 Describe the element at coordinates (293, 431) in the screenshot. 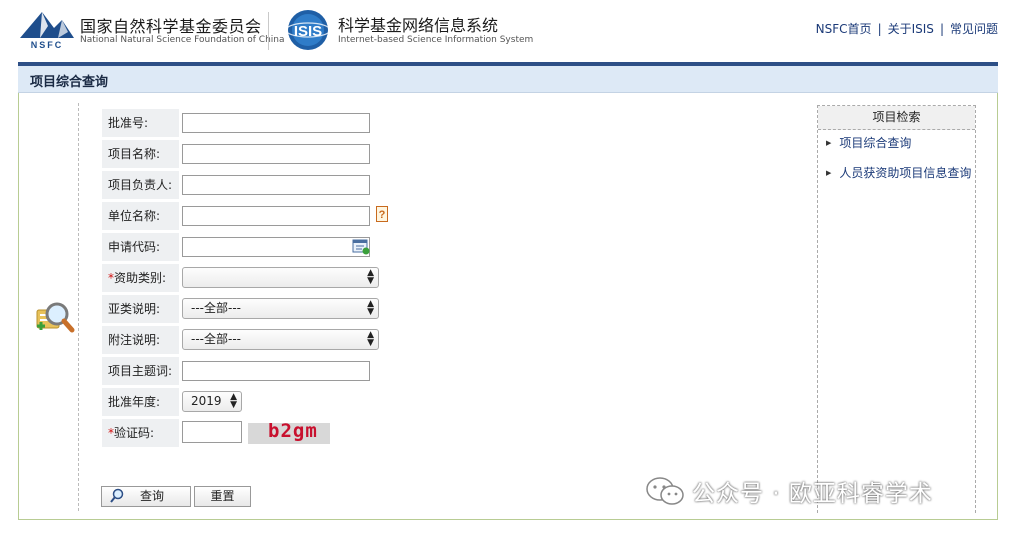

I see `captcha-text: b2gm` at that location.